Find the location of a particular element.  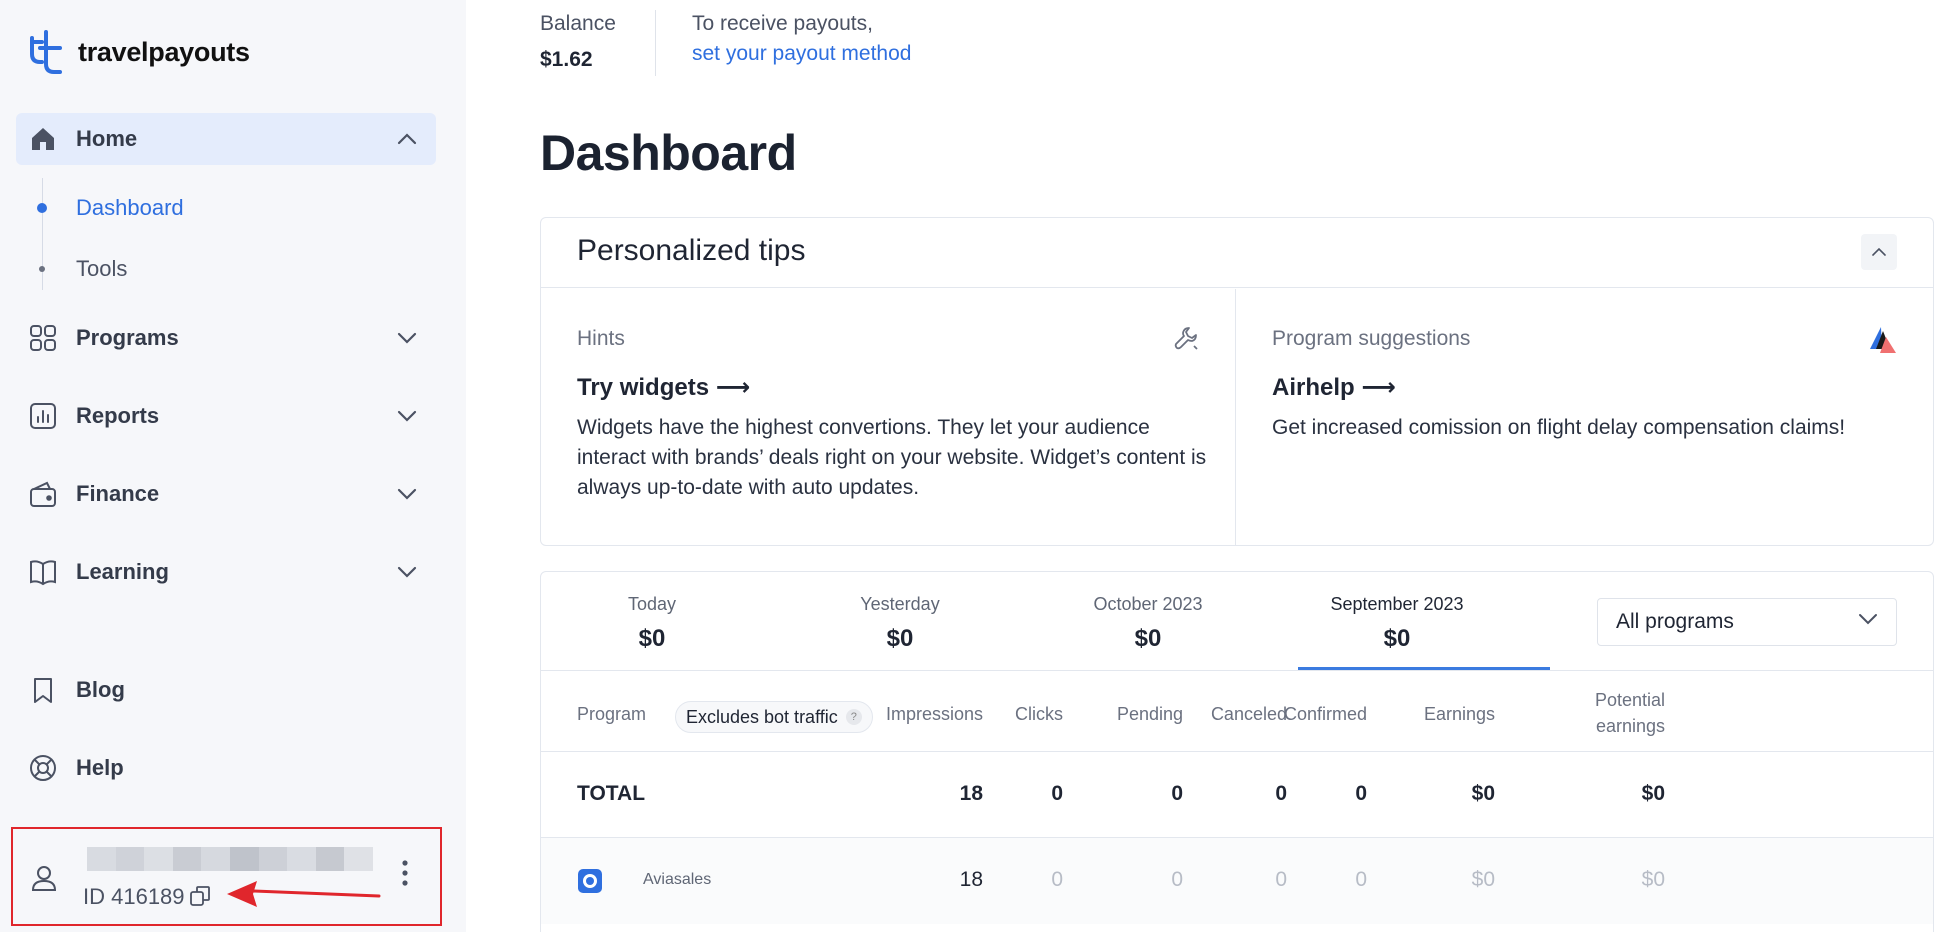

logo: travelpayouts is located at coordinates (139, 52).